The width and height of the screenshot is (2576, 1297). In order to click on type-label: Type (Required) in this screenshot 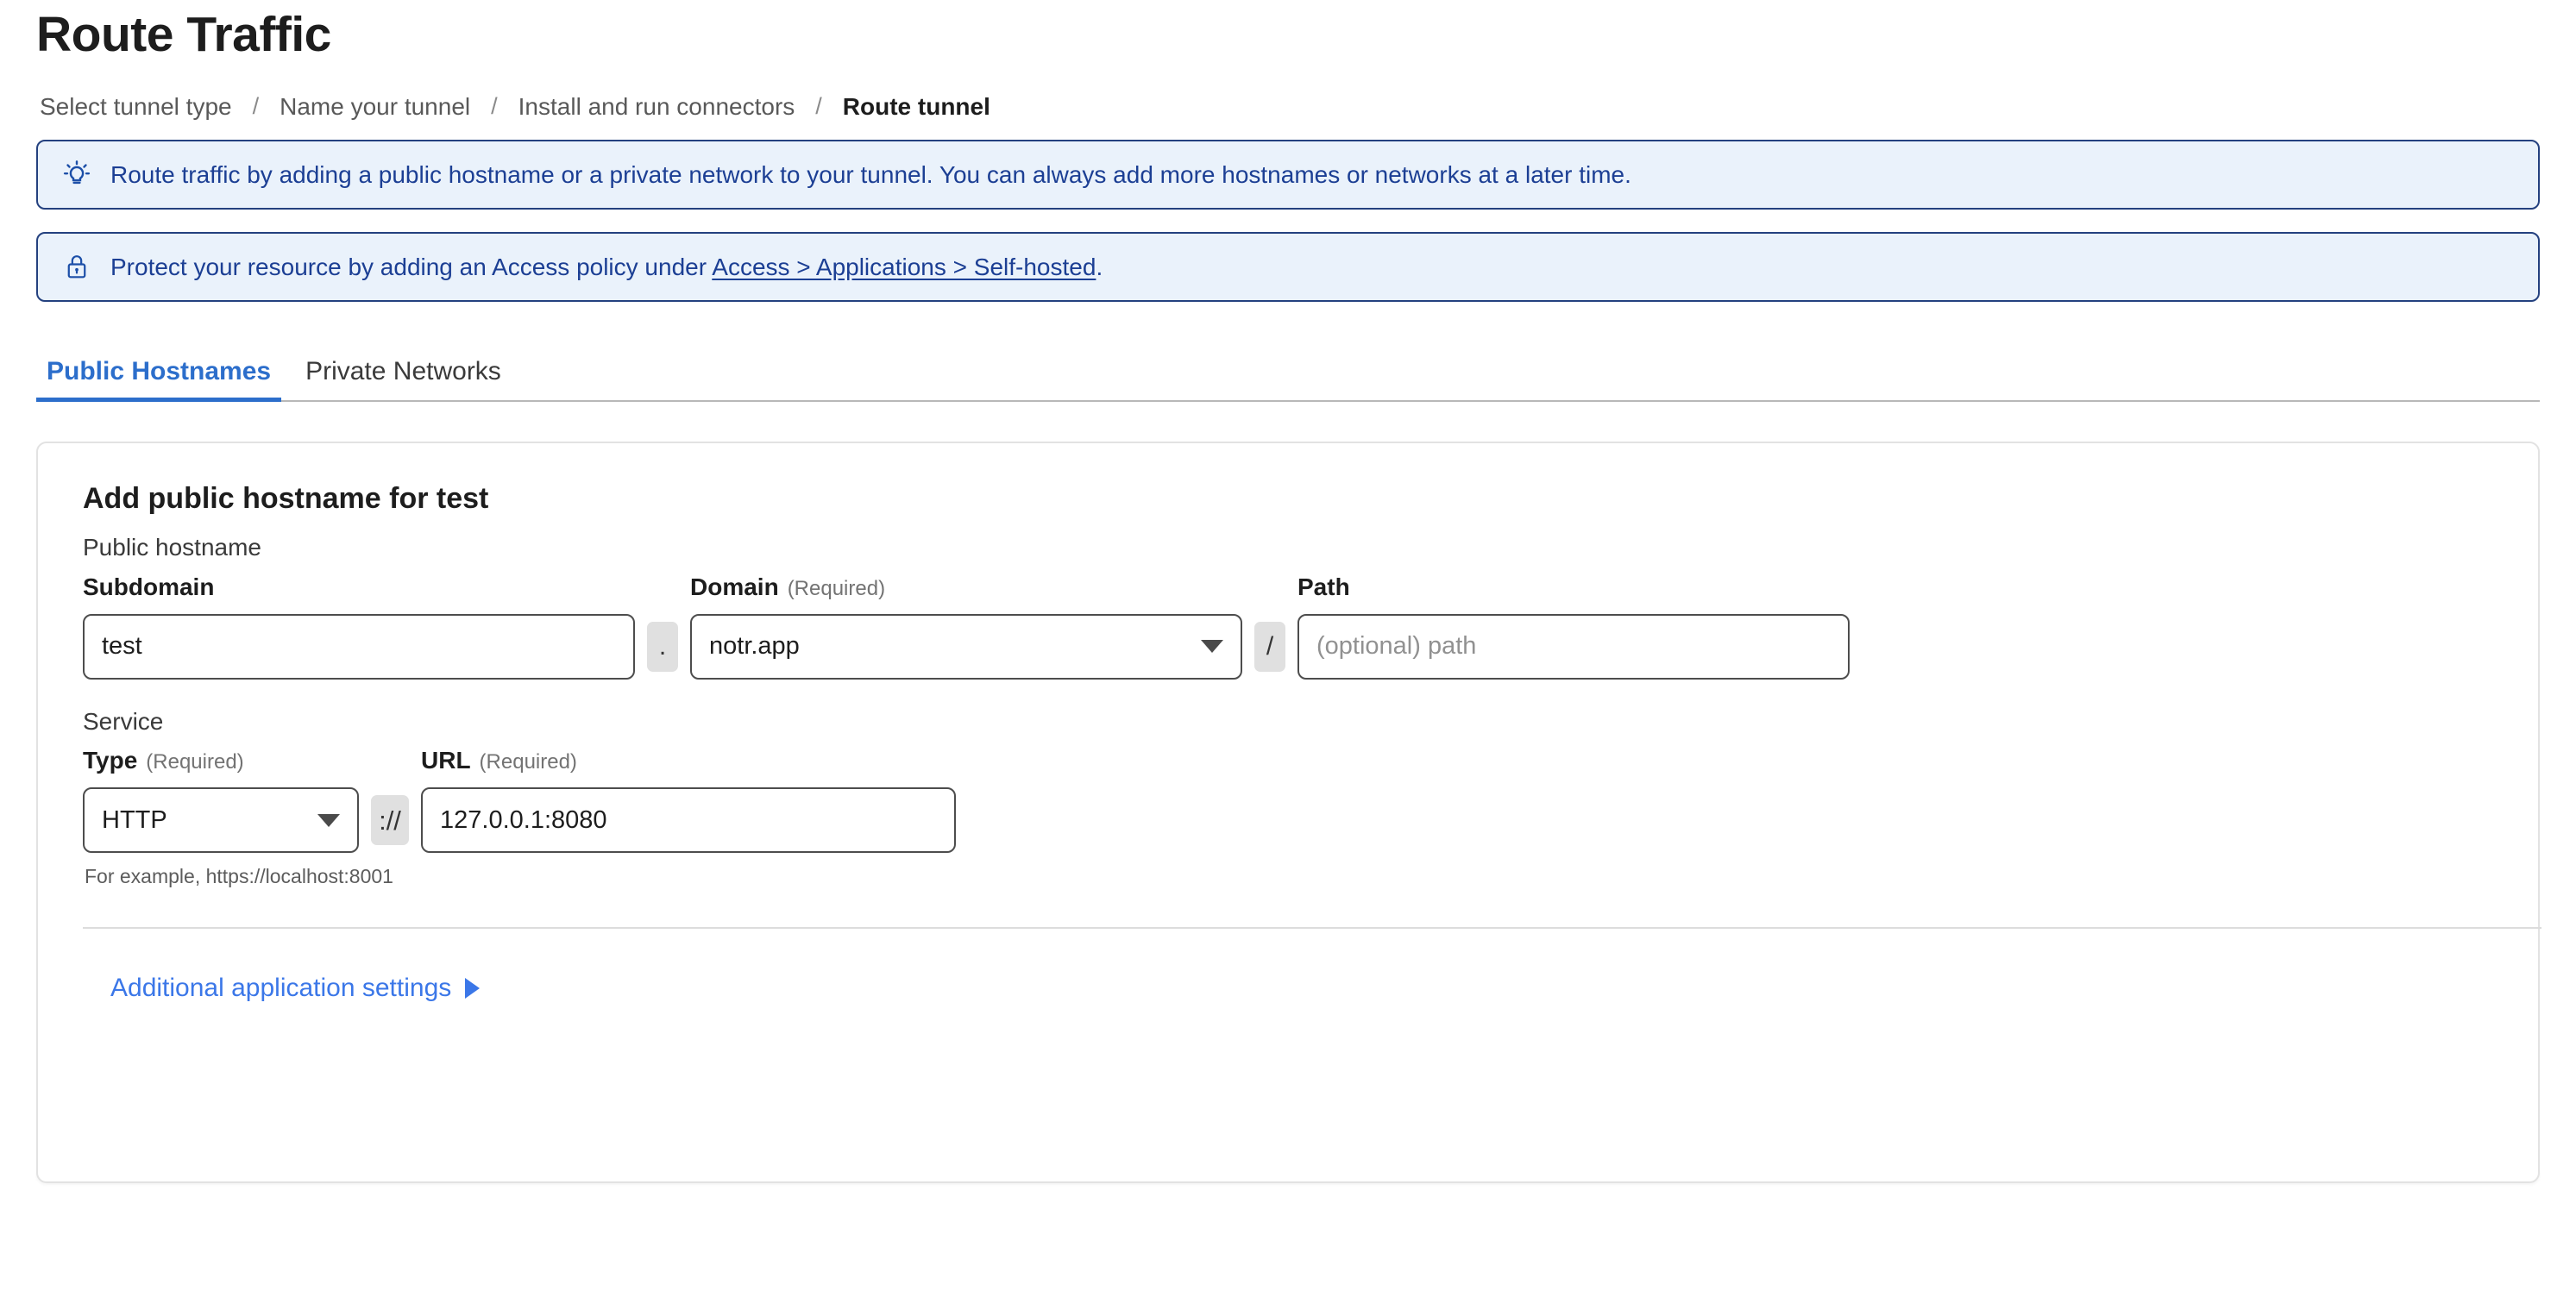, I will do `click(221, 760)`.